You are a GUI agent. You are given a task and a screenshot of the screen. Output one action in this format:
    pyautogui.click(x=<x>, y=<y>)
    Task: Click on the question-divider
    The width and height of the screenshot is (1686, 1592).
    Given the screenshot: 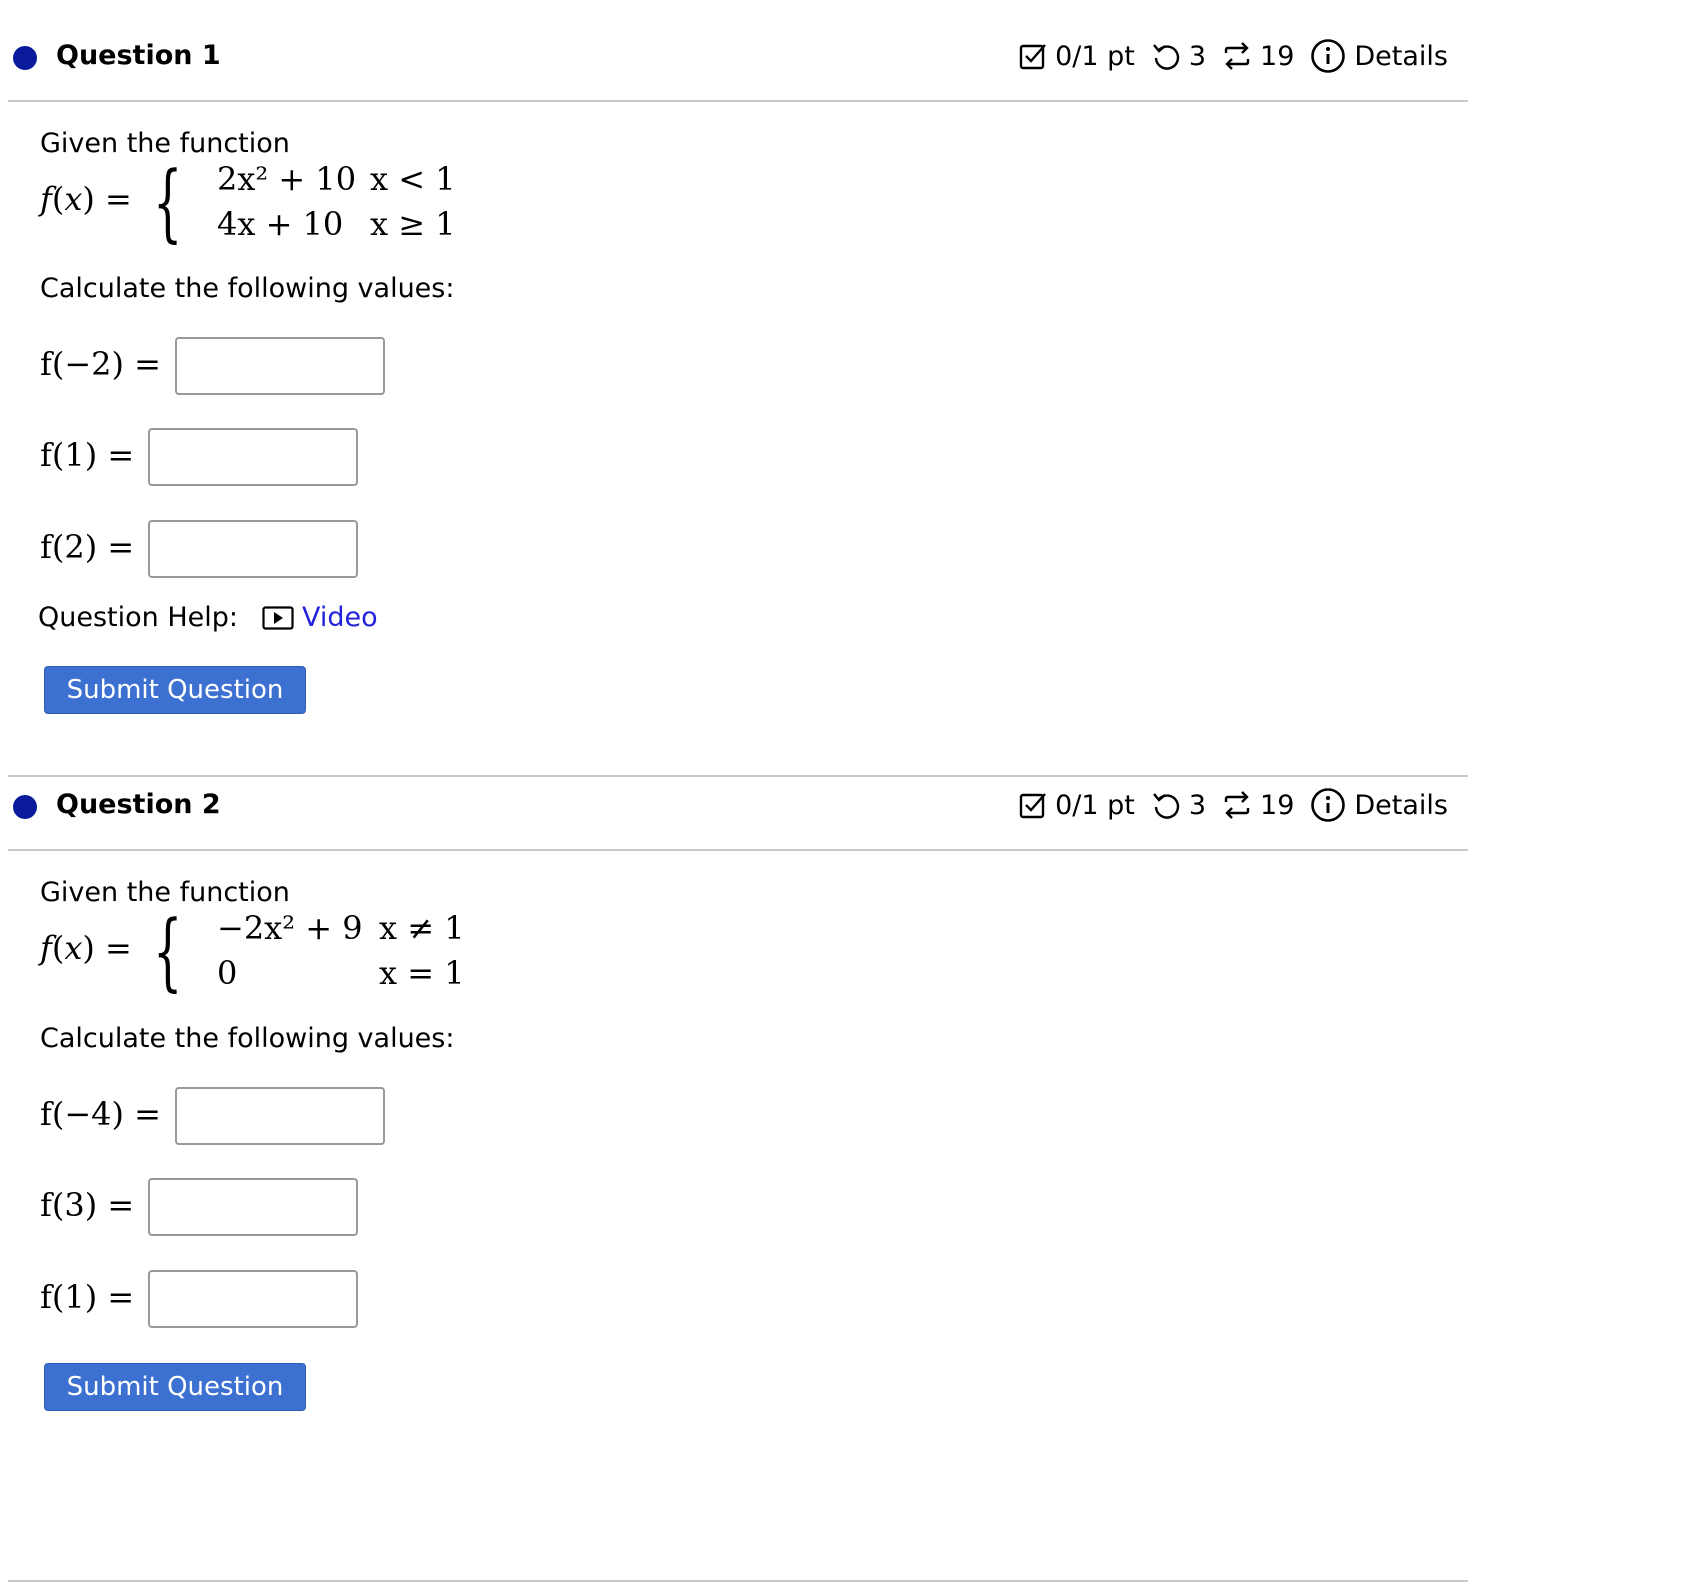 What is the action you would take?
    pyautogui.click(x=738, y=1581)
    